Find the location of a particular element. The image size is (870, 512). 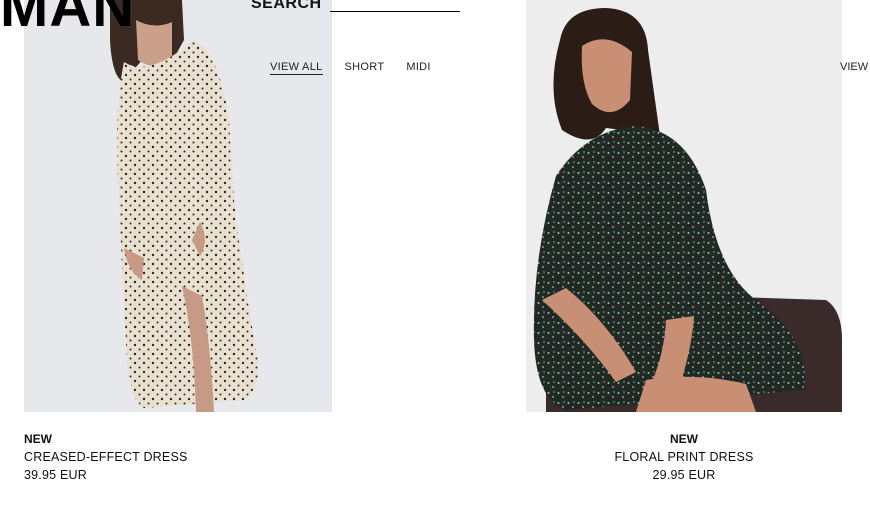

subnav-view-all-right: VIEW is located at coordinates (854, 67).